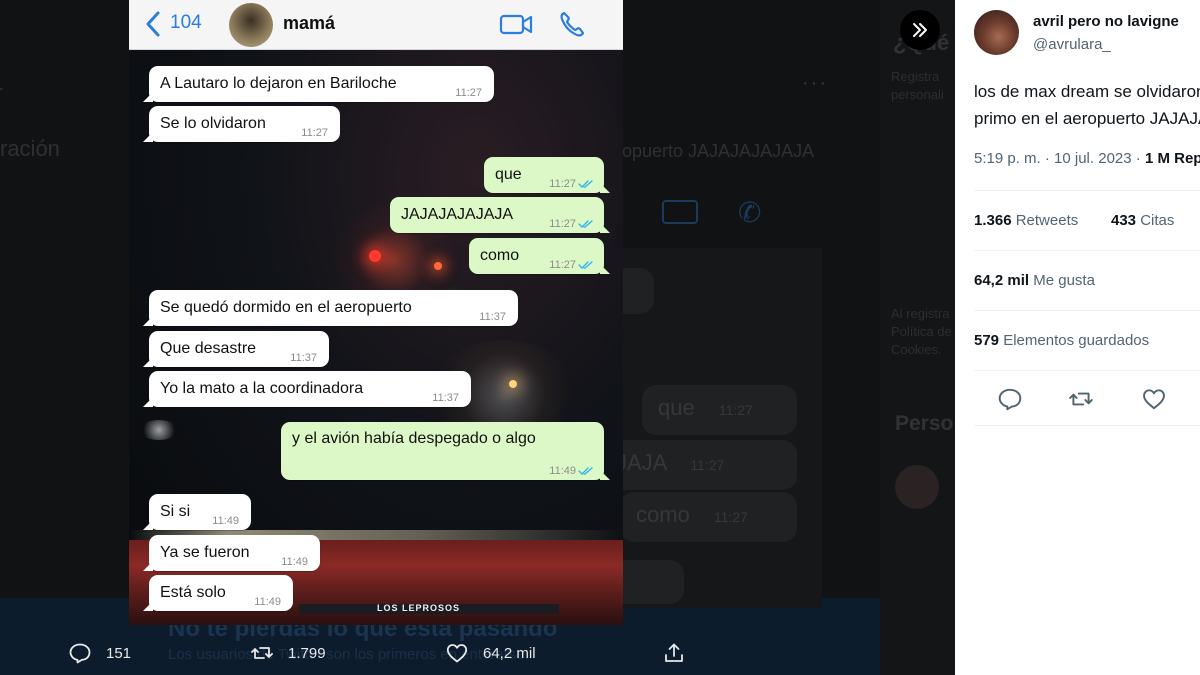 This screenshot has width=1200, height=675. I want to click on quotes-stat: 433 Citas, so click(1142, 220).